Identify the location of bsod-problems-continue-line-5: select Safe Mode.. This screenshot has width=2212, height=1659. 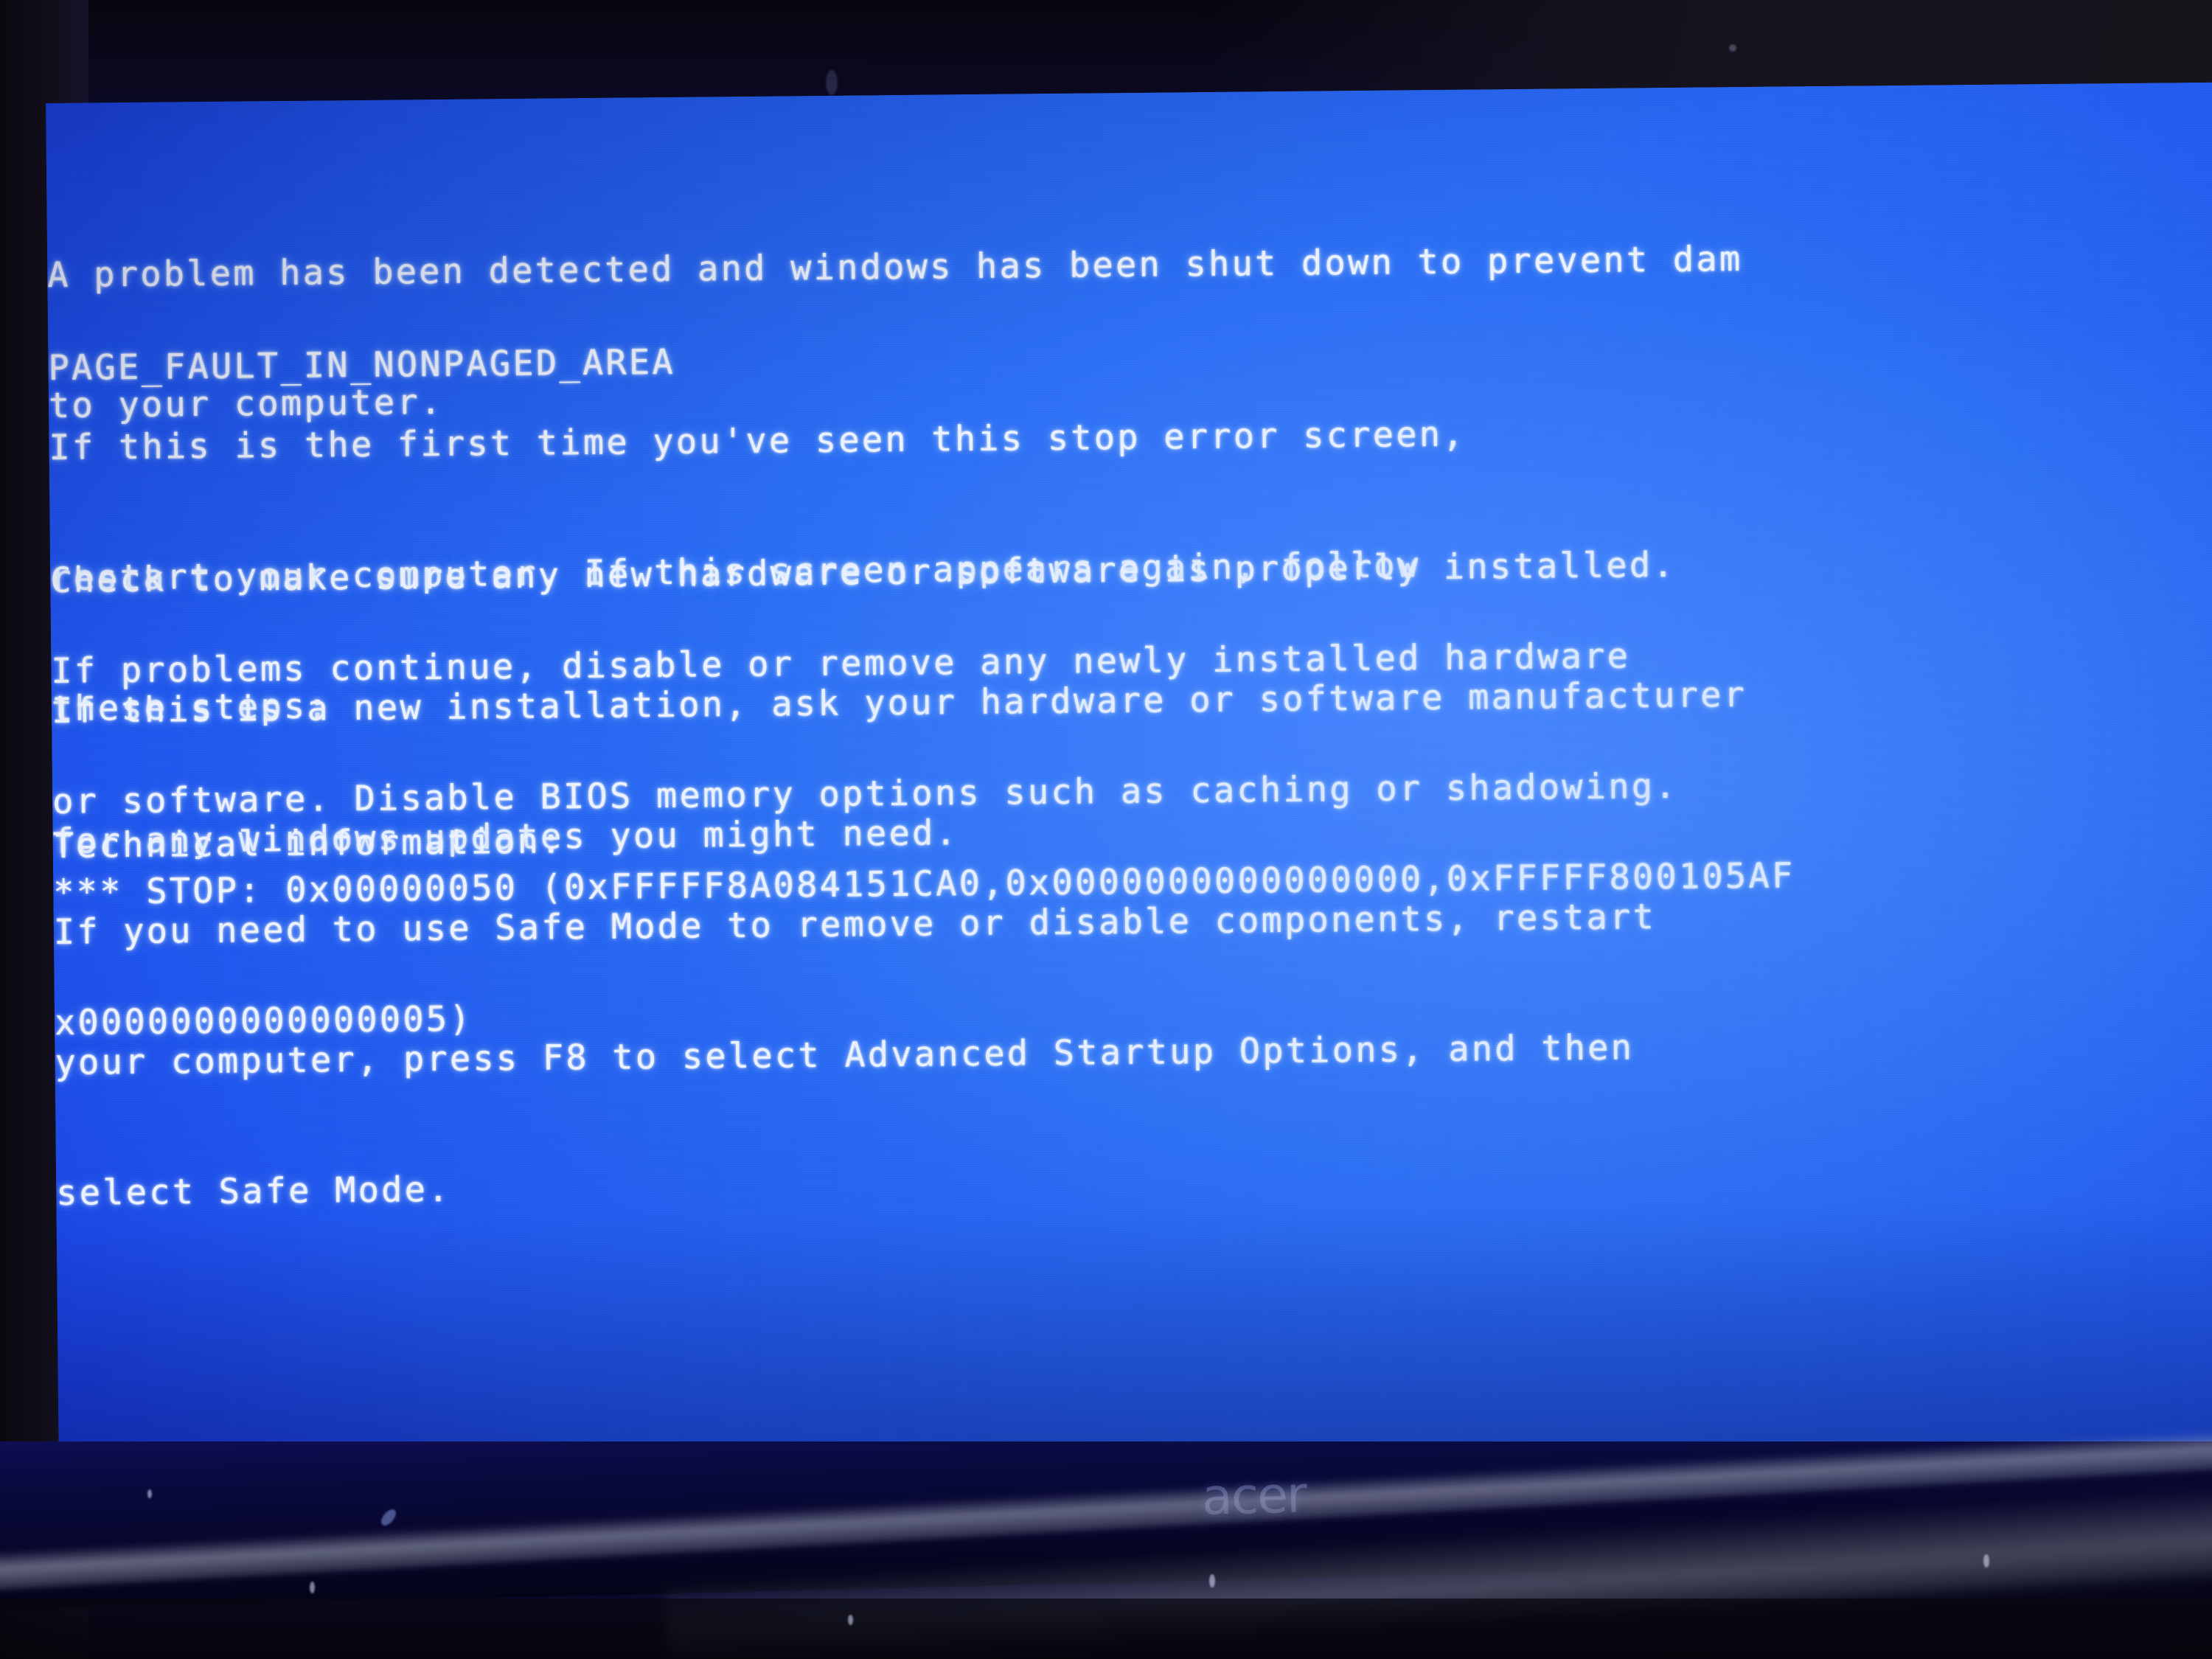
(253, 1191).